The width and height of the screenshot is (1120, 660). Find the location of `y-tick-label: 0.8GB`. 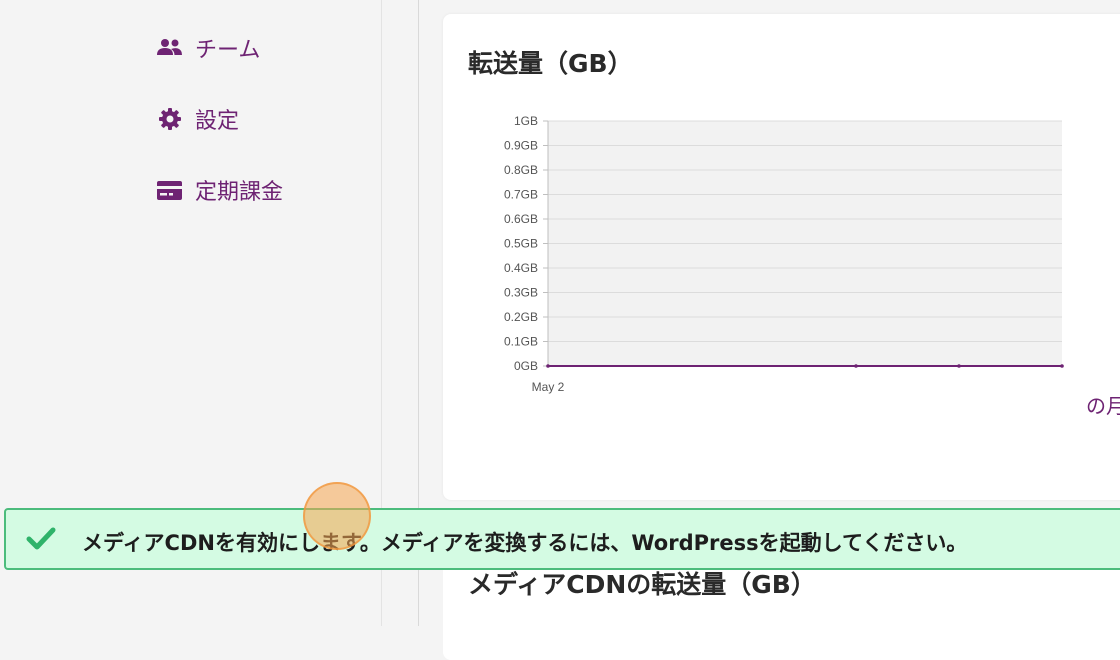

y-tick-label: 0.8GB is located at coordinates (521, 170).